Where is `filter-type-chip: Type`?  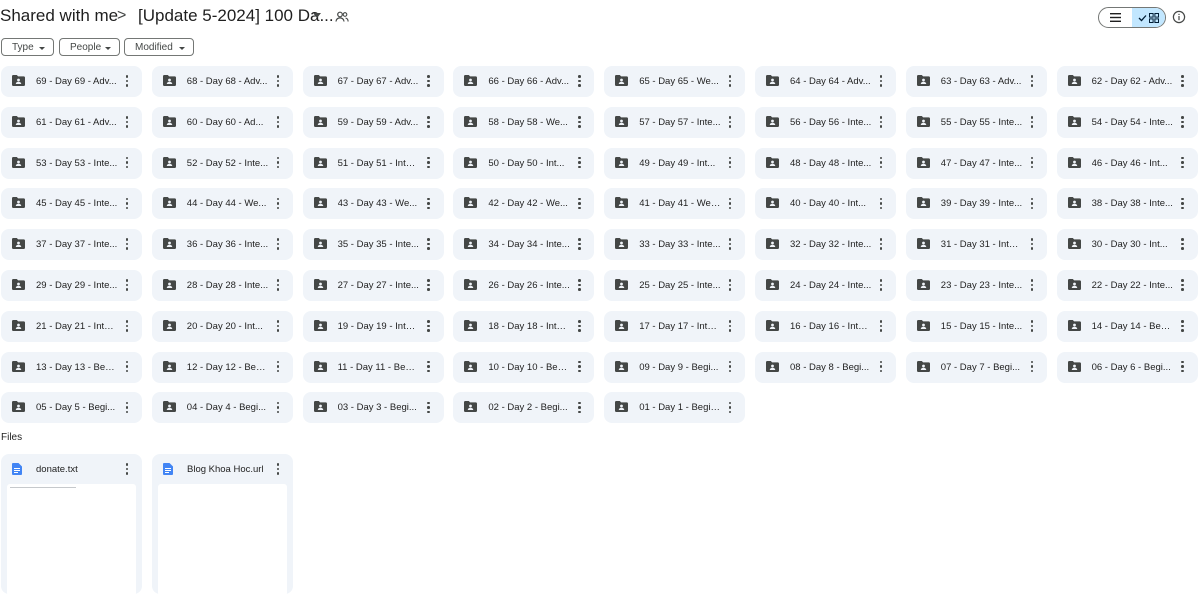
filter-type-chip: Type is located at coordinates (27, 47).